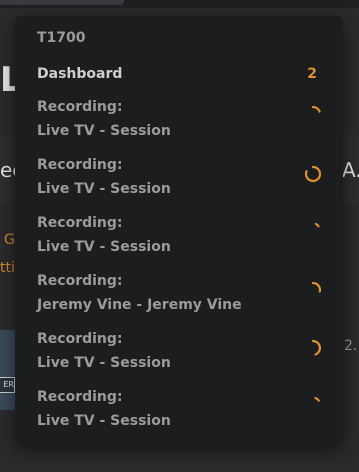  I want to click on item-title: Jeremy Vine - Jeremy Vine, so click(139, 305).